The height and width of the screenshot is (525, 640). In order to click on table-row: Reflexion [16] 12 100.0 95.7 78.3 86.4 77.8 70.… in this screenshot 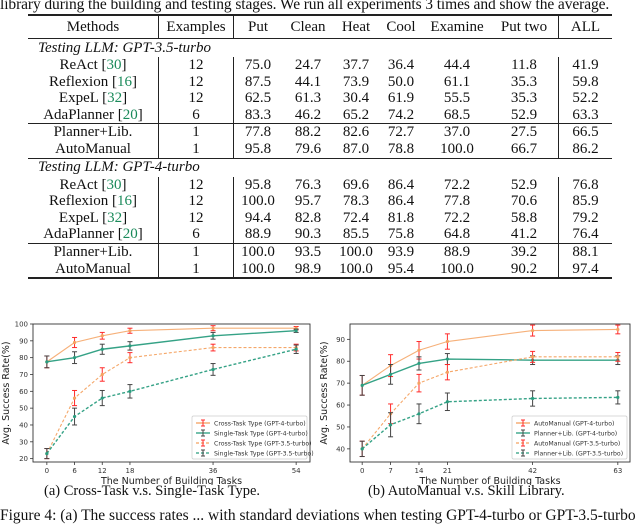, I will do `click(320, 201)`.